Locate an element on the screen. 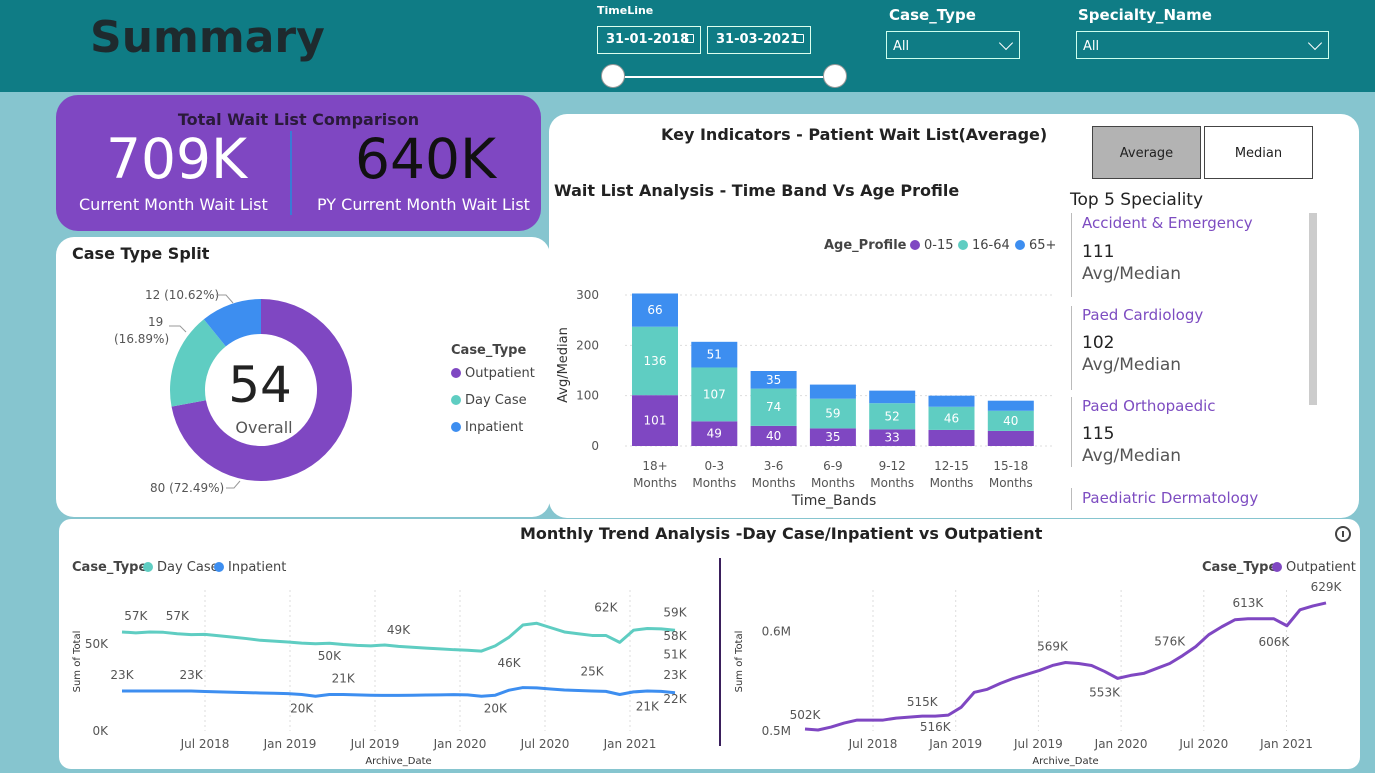  bar-data-label: 33 is located at coordinates (892, 438).